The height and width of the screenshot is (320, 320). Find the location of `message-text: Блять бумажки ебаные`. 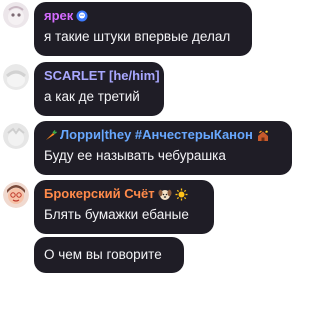

message-text: Блять бумажки ебаные is located at coordinates (116, 214).